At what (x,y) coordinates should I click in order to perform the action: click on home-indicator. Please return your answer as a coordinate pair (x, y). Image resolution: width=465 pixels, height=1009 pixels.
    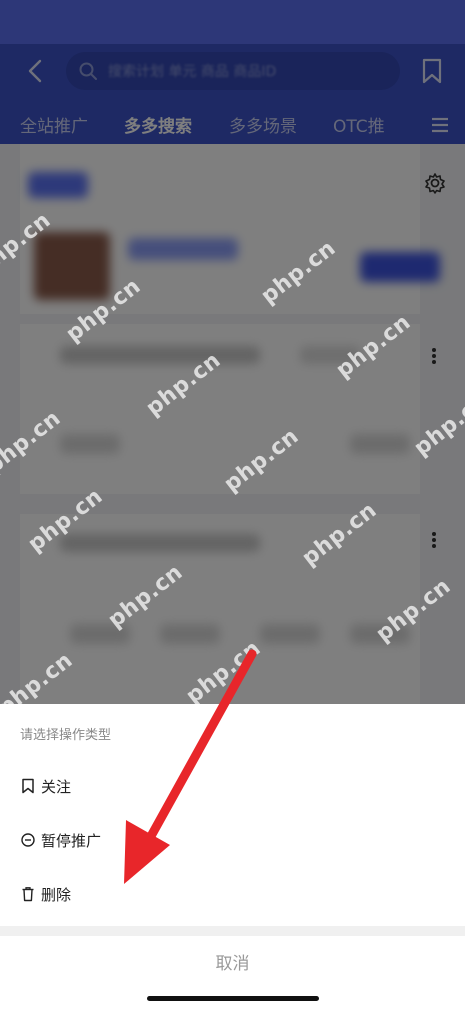
    Looking at the image, I should click on (233, 998).